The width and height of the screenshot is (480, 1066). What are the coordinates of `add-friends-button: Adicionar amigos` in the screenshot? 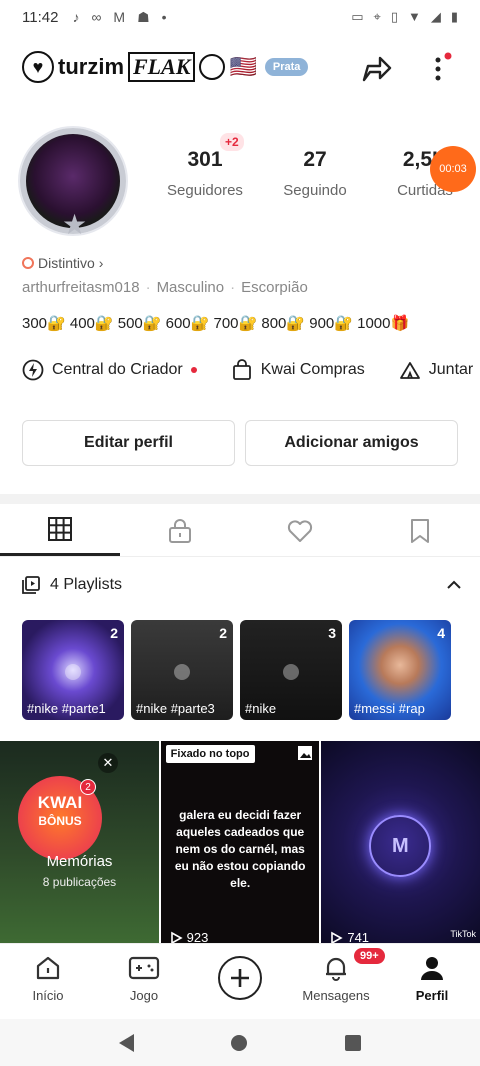 It's located at (351, 443).